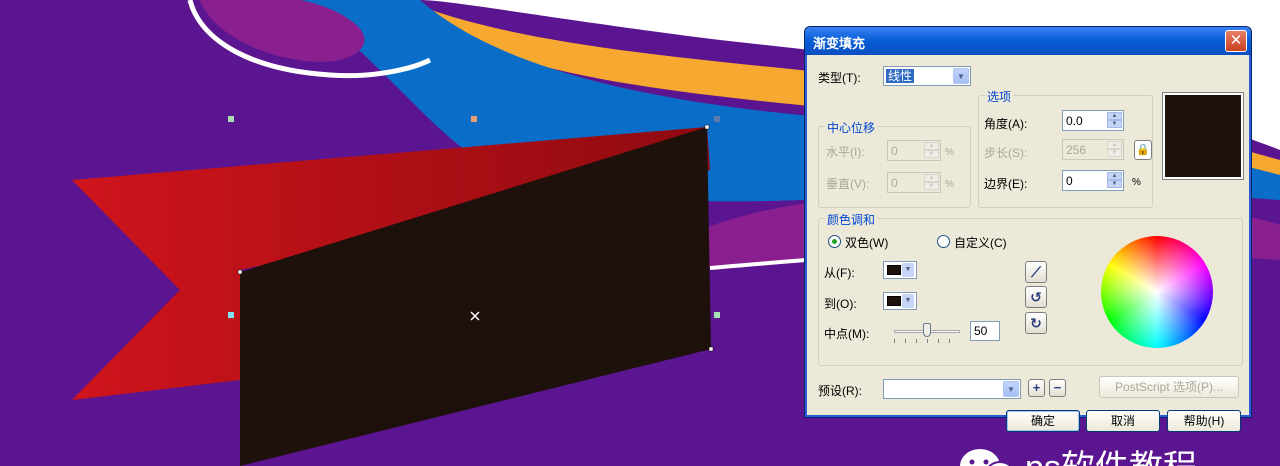  Describe the element at coordinates (927, 76) in the screenshot. I see `type-select: 线性 ▼` at that location.